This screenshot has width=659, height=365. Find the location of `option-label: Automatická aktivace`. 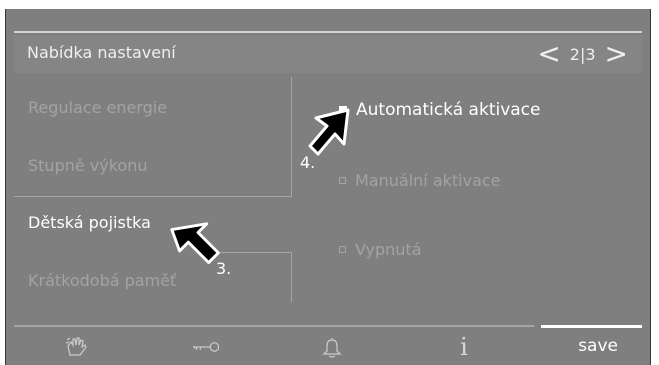

option-label: Automatická aktivace is located at coordinates (448, 110).